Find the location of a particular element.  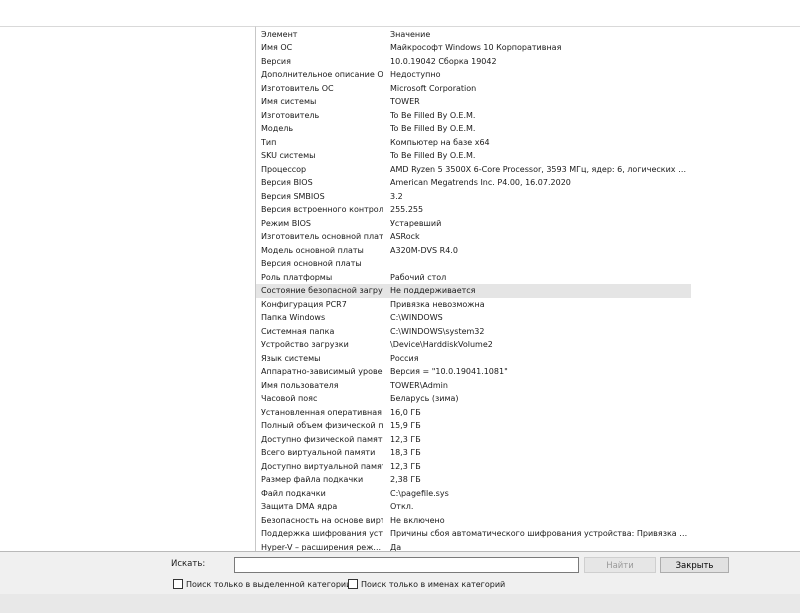

search-category-names-checkbox: Поиск только в именах категорий is located at coordinates (426, 584).